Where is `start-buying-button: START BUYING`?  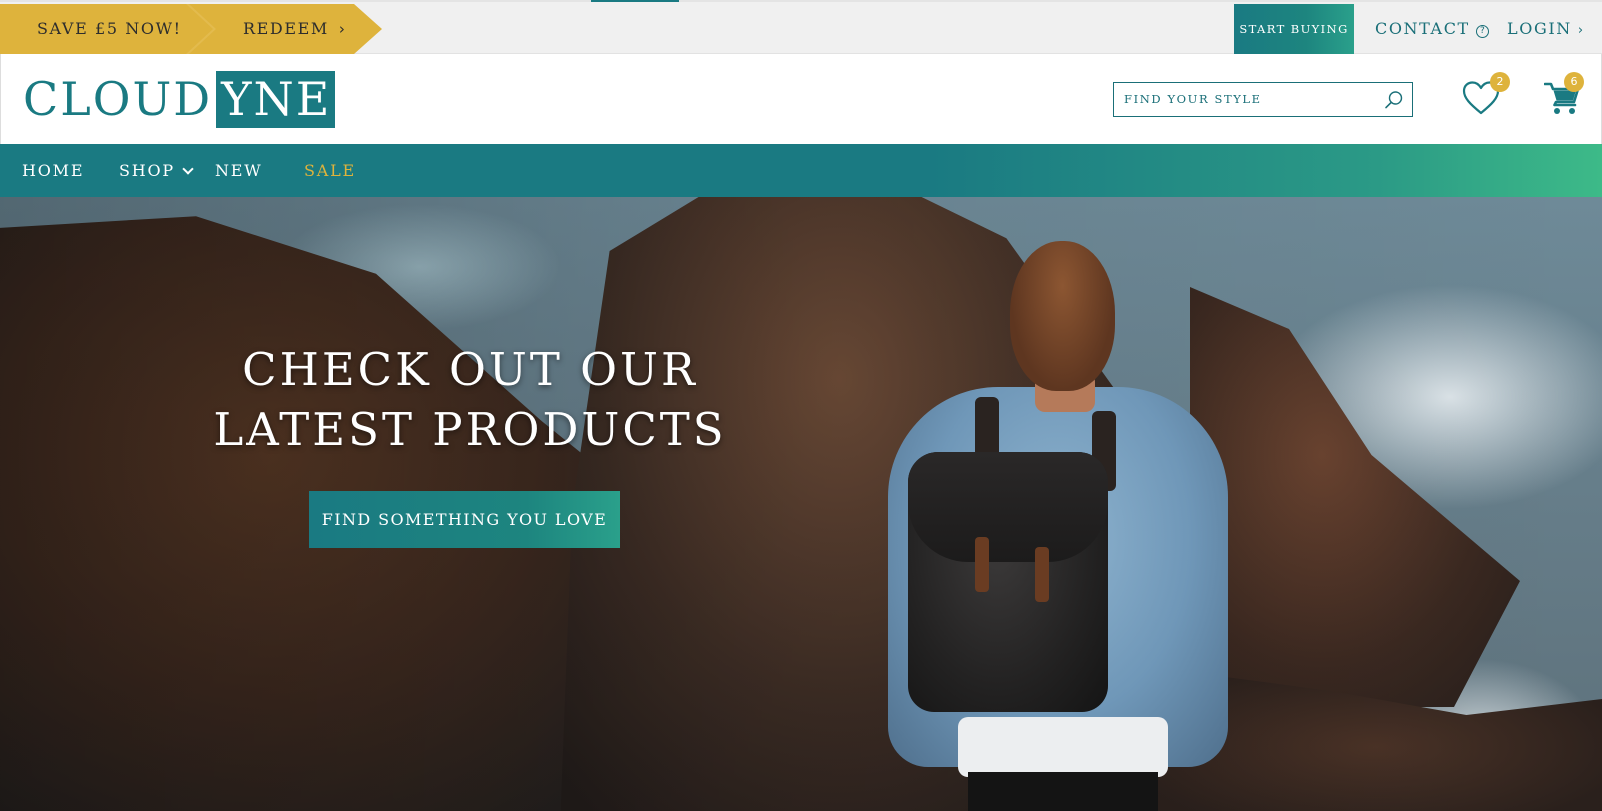
start-buying-button: START BUYING is located at coordinates (1294, 29).